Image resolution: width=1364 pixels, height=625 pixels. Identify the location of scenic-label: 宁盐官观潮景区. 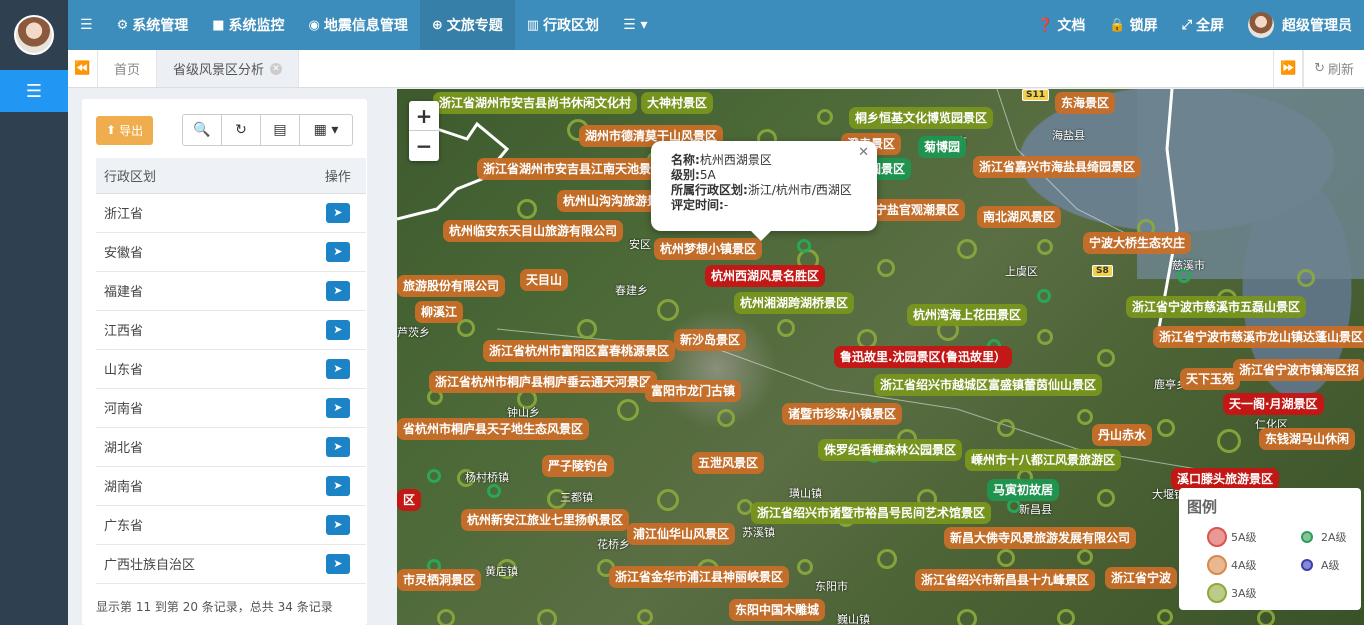
(917, 210).